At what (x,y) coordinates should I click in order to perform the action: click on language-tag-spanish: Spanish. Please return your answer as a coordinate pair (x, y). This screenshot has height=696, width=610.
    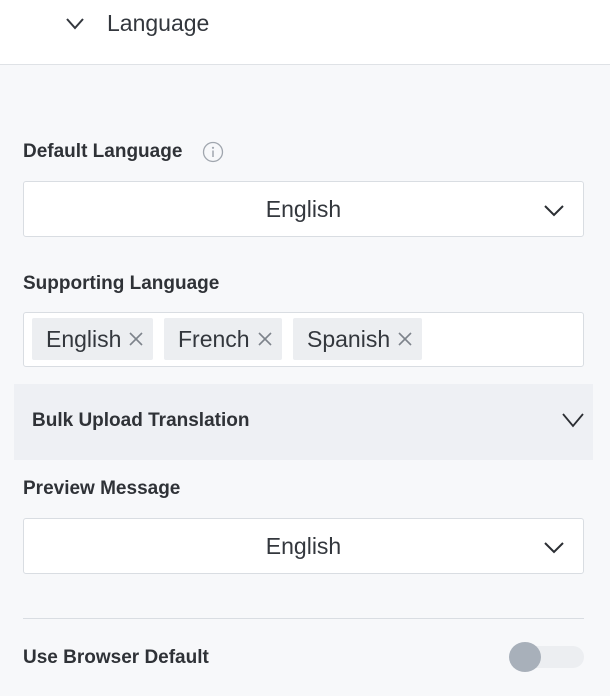
    Looking at the image, I should click on (358, 339).